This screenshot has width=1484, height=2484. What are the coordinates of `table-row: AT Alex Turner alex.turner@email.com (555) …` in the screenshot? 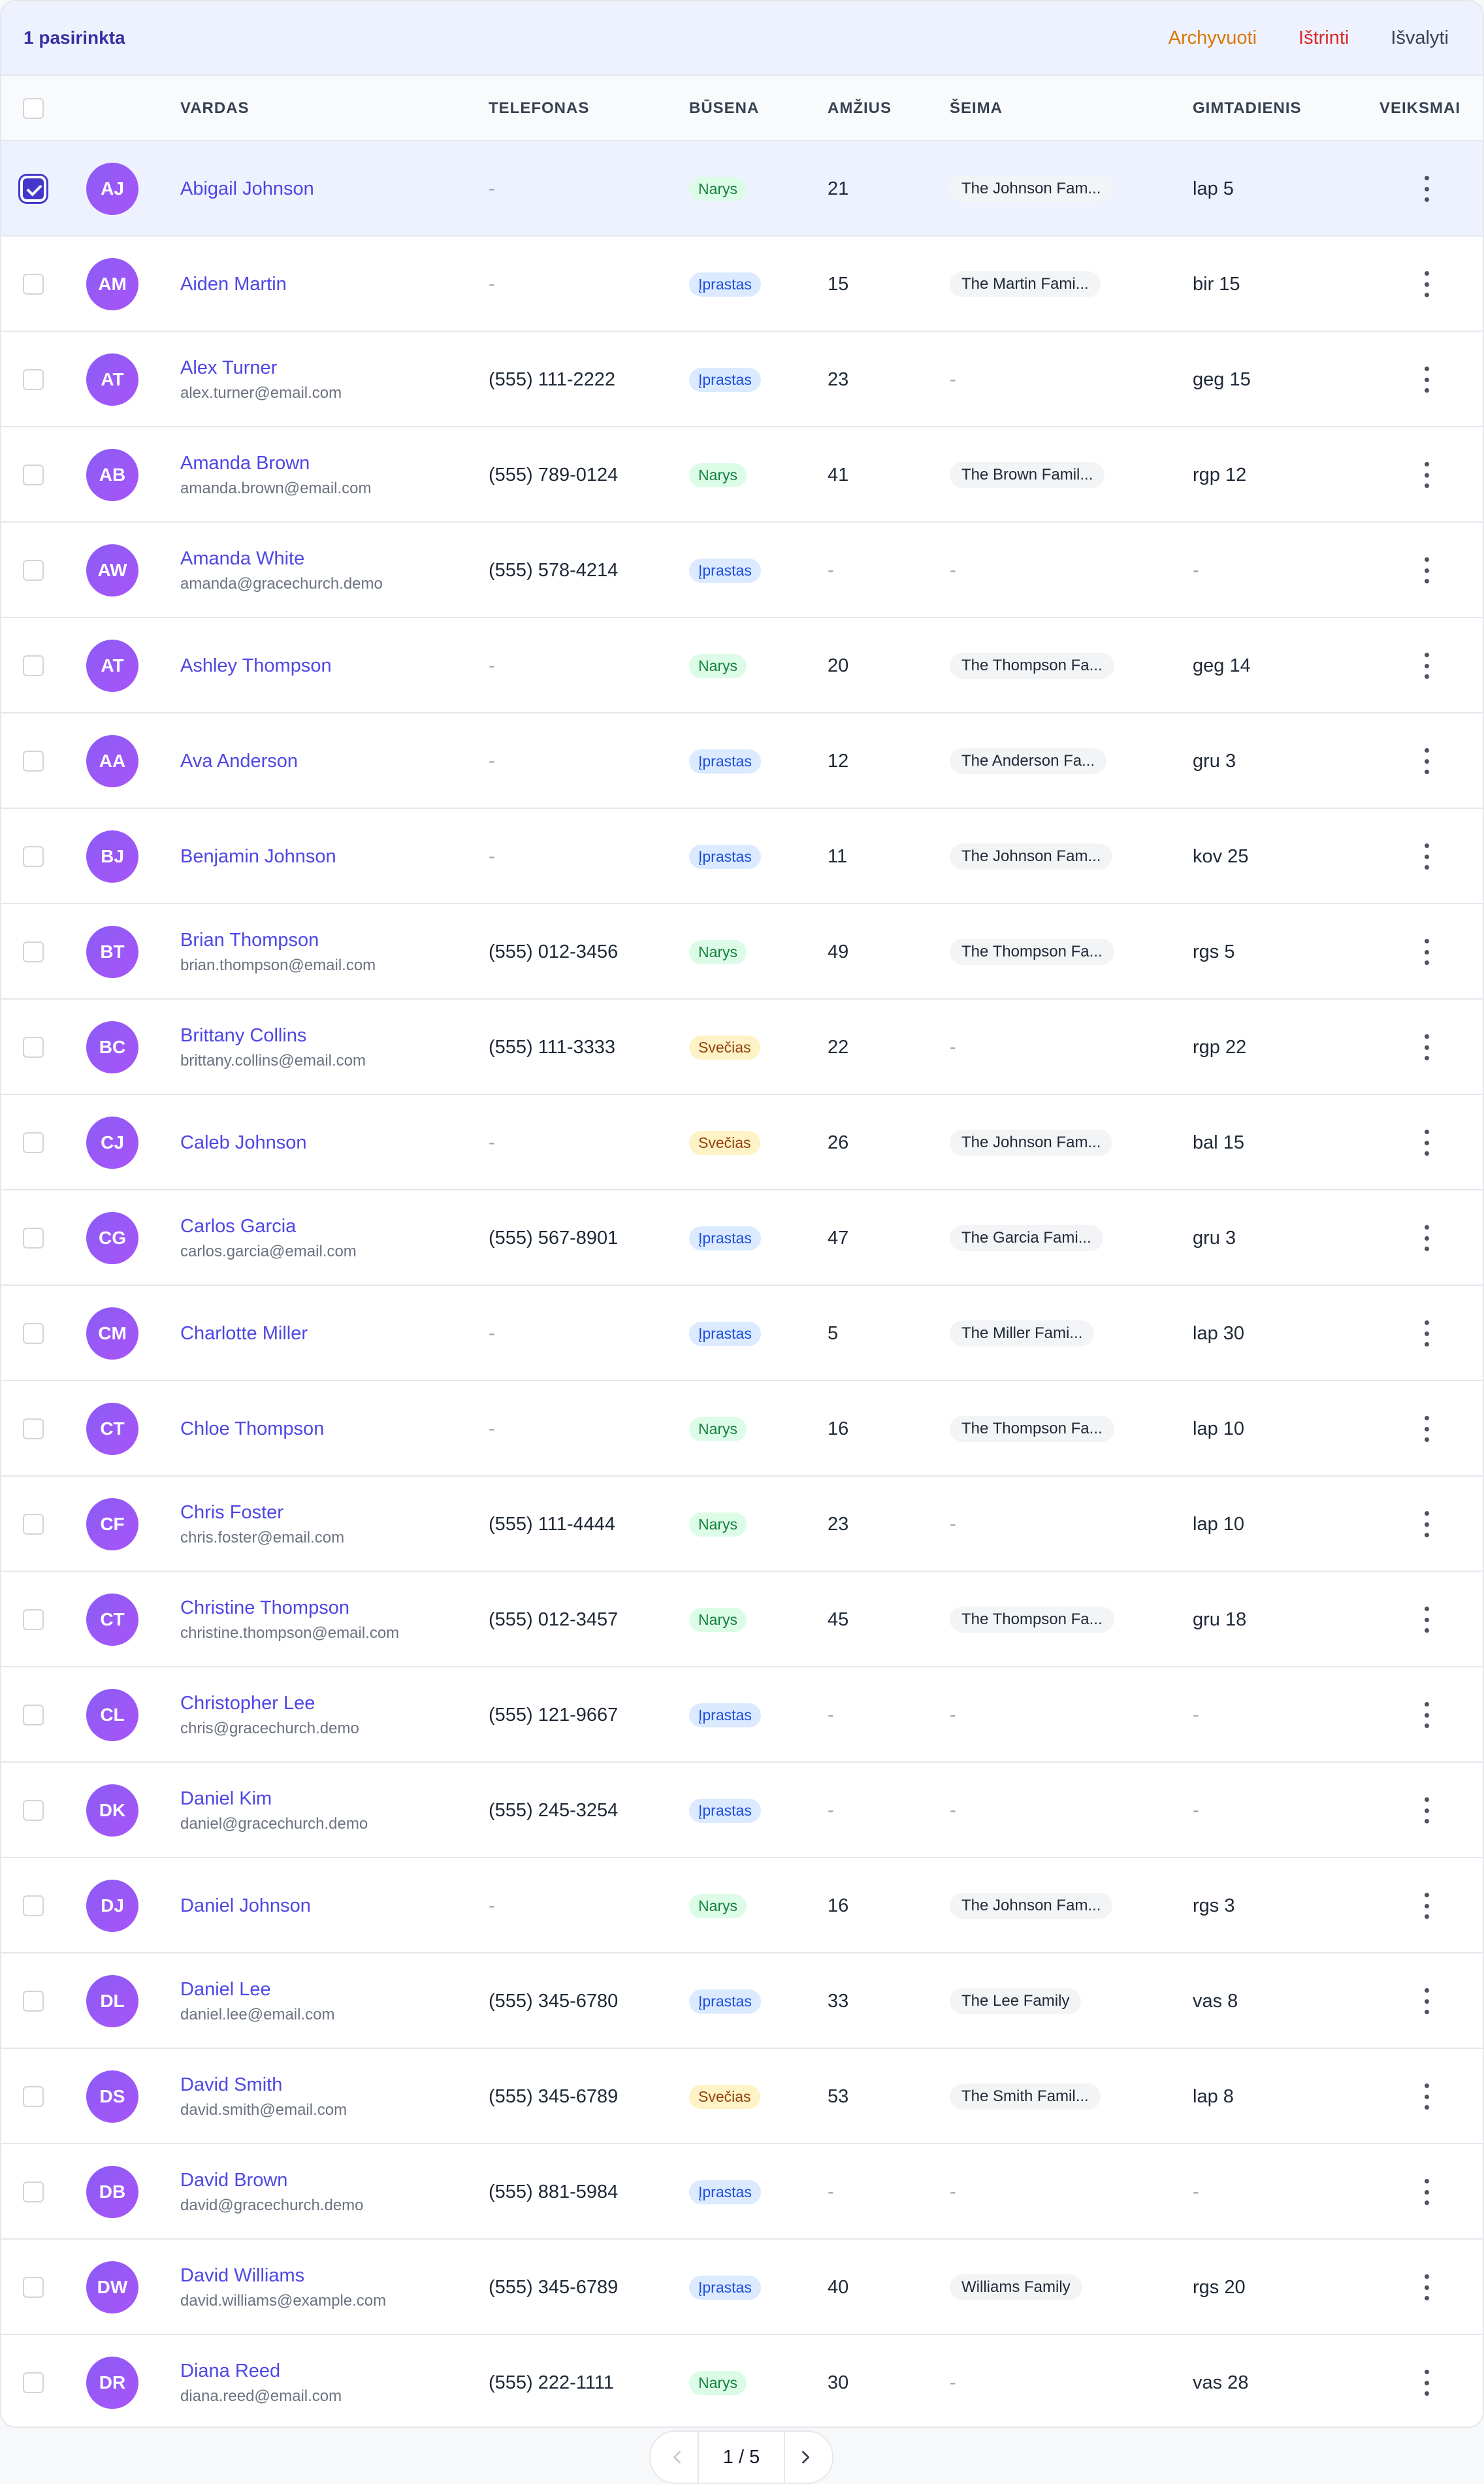 It's located at (742, 379).